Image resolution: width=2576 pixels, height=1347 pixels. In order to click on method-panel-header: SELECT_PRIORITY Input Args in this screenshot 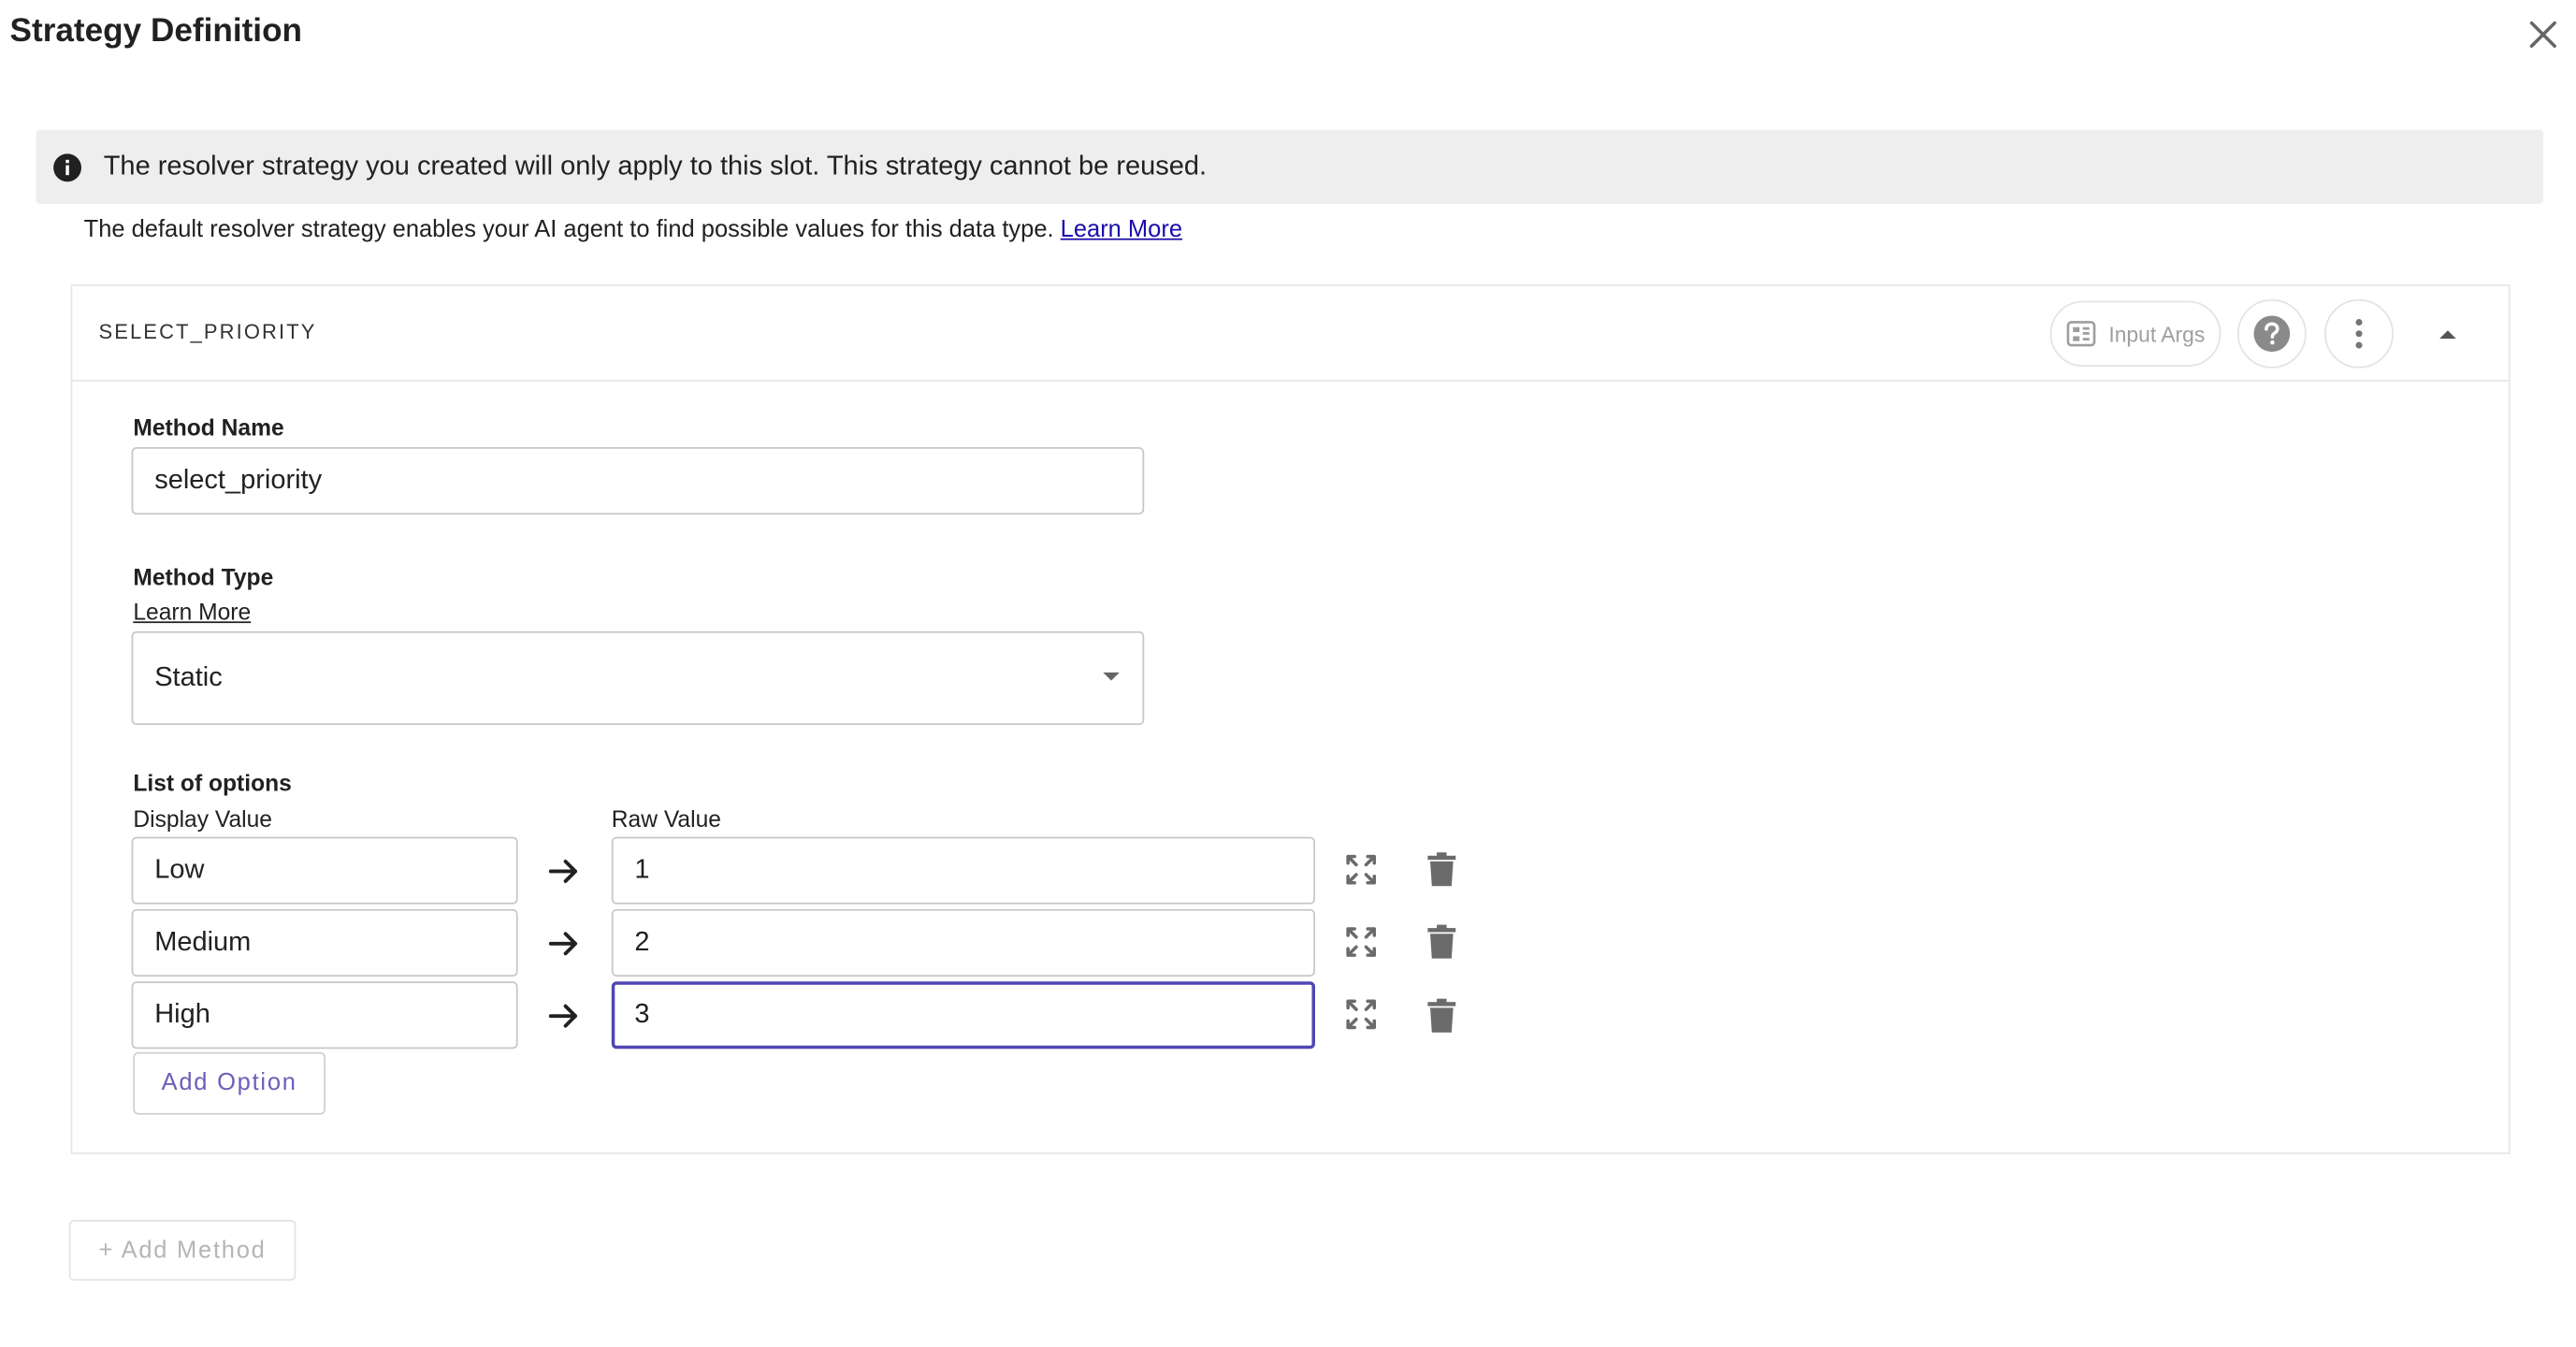, I will do `click(1290, 334)`.